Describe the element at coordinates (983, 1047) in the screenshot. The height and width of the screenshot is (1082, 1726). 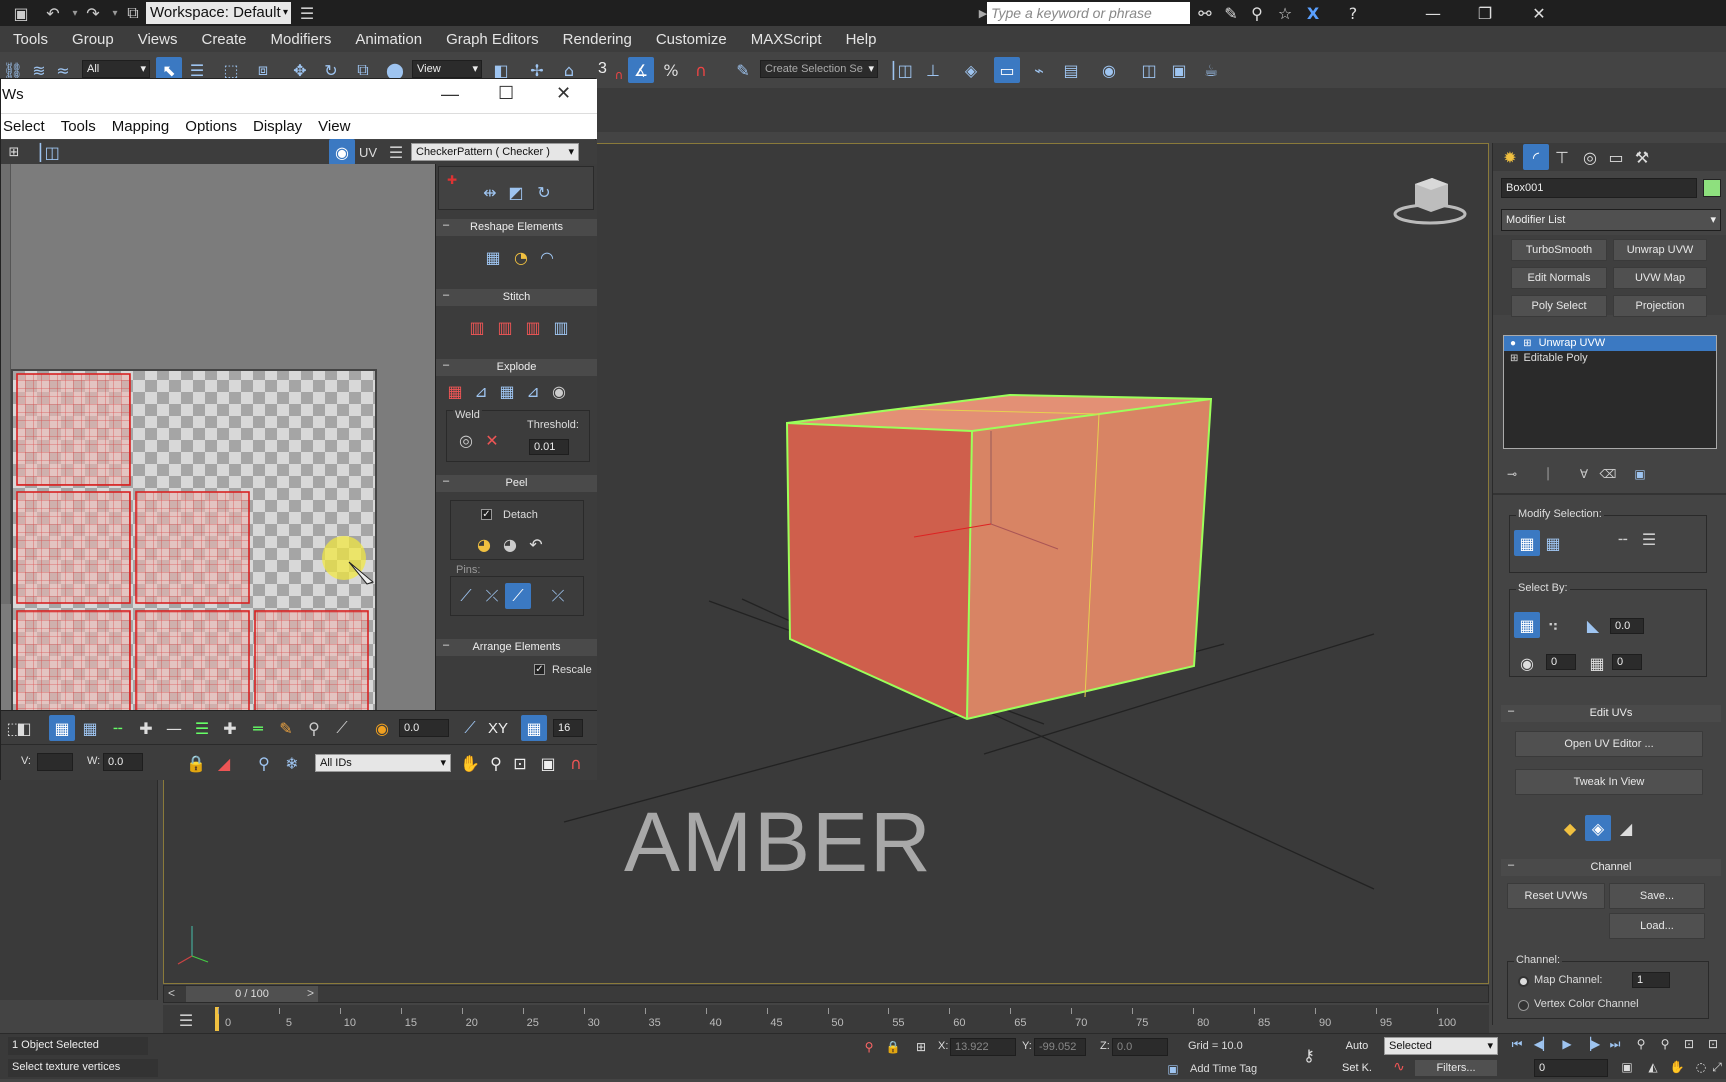
I see `x-coordinate-field: 13.922` at that location.